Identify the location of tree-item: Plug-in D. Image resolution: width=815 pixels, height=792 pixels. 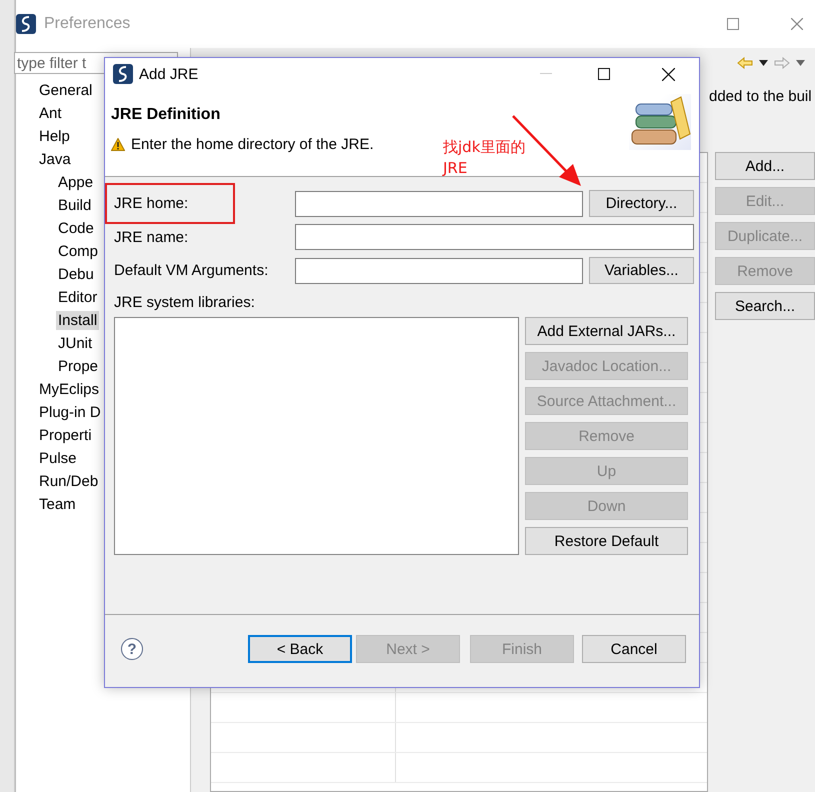
(70, 412).